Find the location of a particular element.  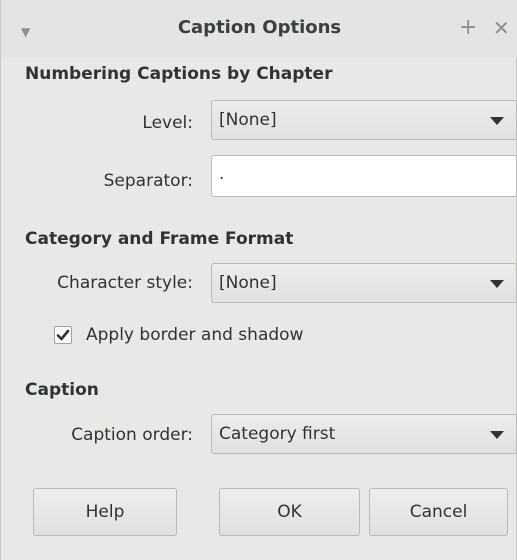

maximize-icon: + is located at coordinates (468, 28).